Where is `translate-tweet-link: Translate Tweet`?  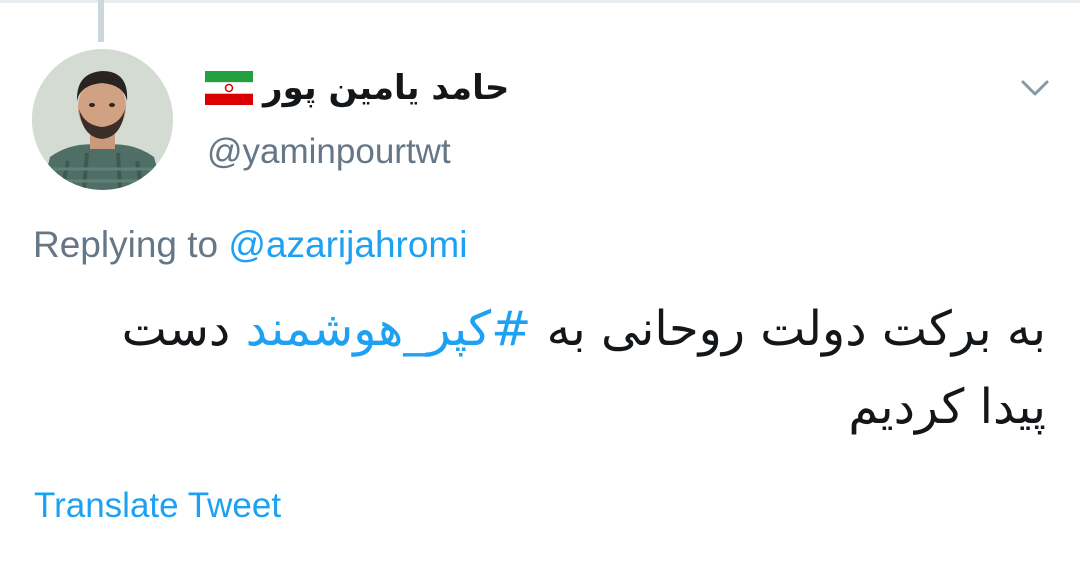
translate-tweet-link: Translate Tweet is located at coordinates (157, 506).